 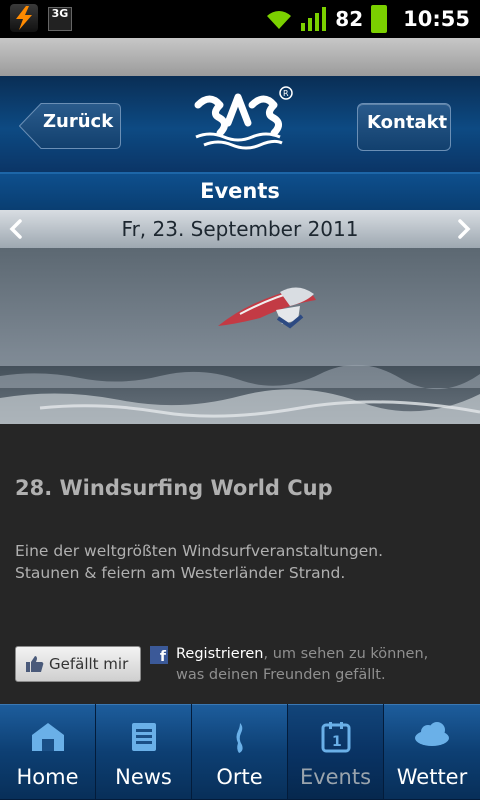 I want to click on page-title: Events, so click(x=240, y=192).